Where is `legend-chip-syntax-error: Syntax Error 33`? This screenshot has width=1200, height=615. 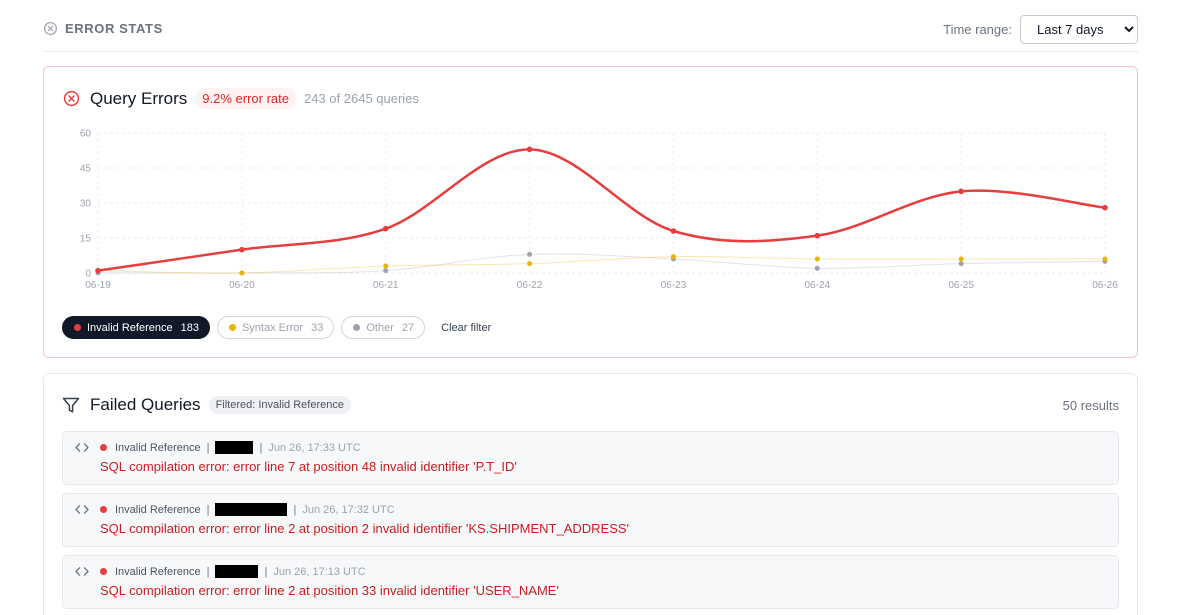
legend-chip-syntax-error: Syntax Error 33 is located at coordinates (275, 327).